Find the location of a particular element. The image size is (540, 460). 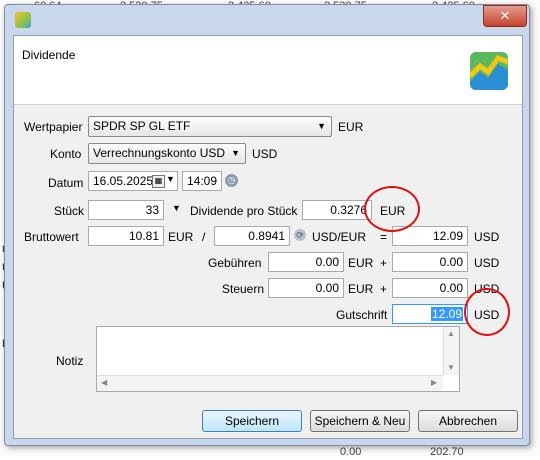

gutschrift-label: Gutschrift is located at coordinates (362, 315).